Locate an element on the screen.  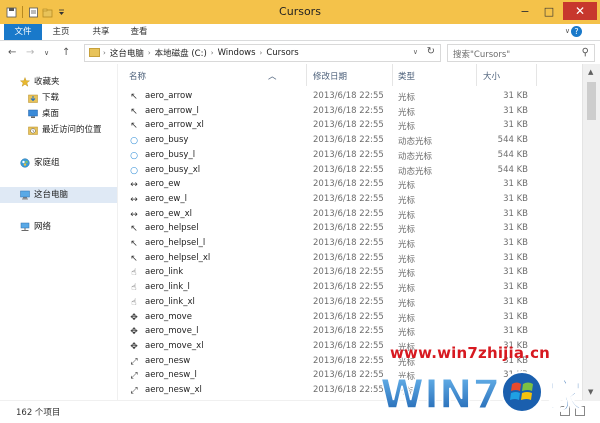
tab-share: 共享 is located at coordinates (101, 32).